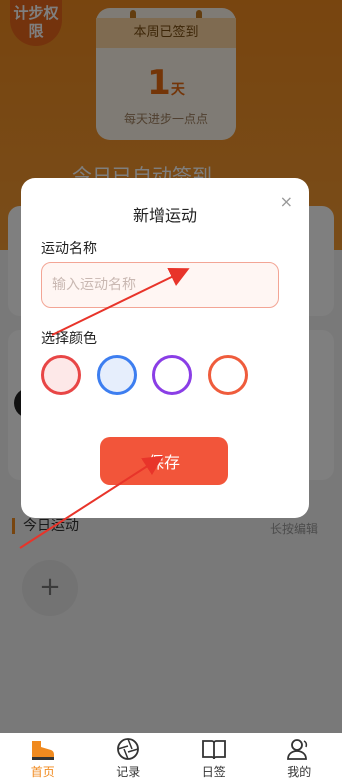 This screenshot has height=783, width=342. What do you see at coordinates (172, 375) in the screenshot?
I see `color-swatch-purple` at bounding box center [172, 375].